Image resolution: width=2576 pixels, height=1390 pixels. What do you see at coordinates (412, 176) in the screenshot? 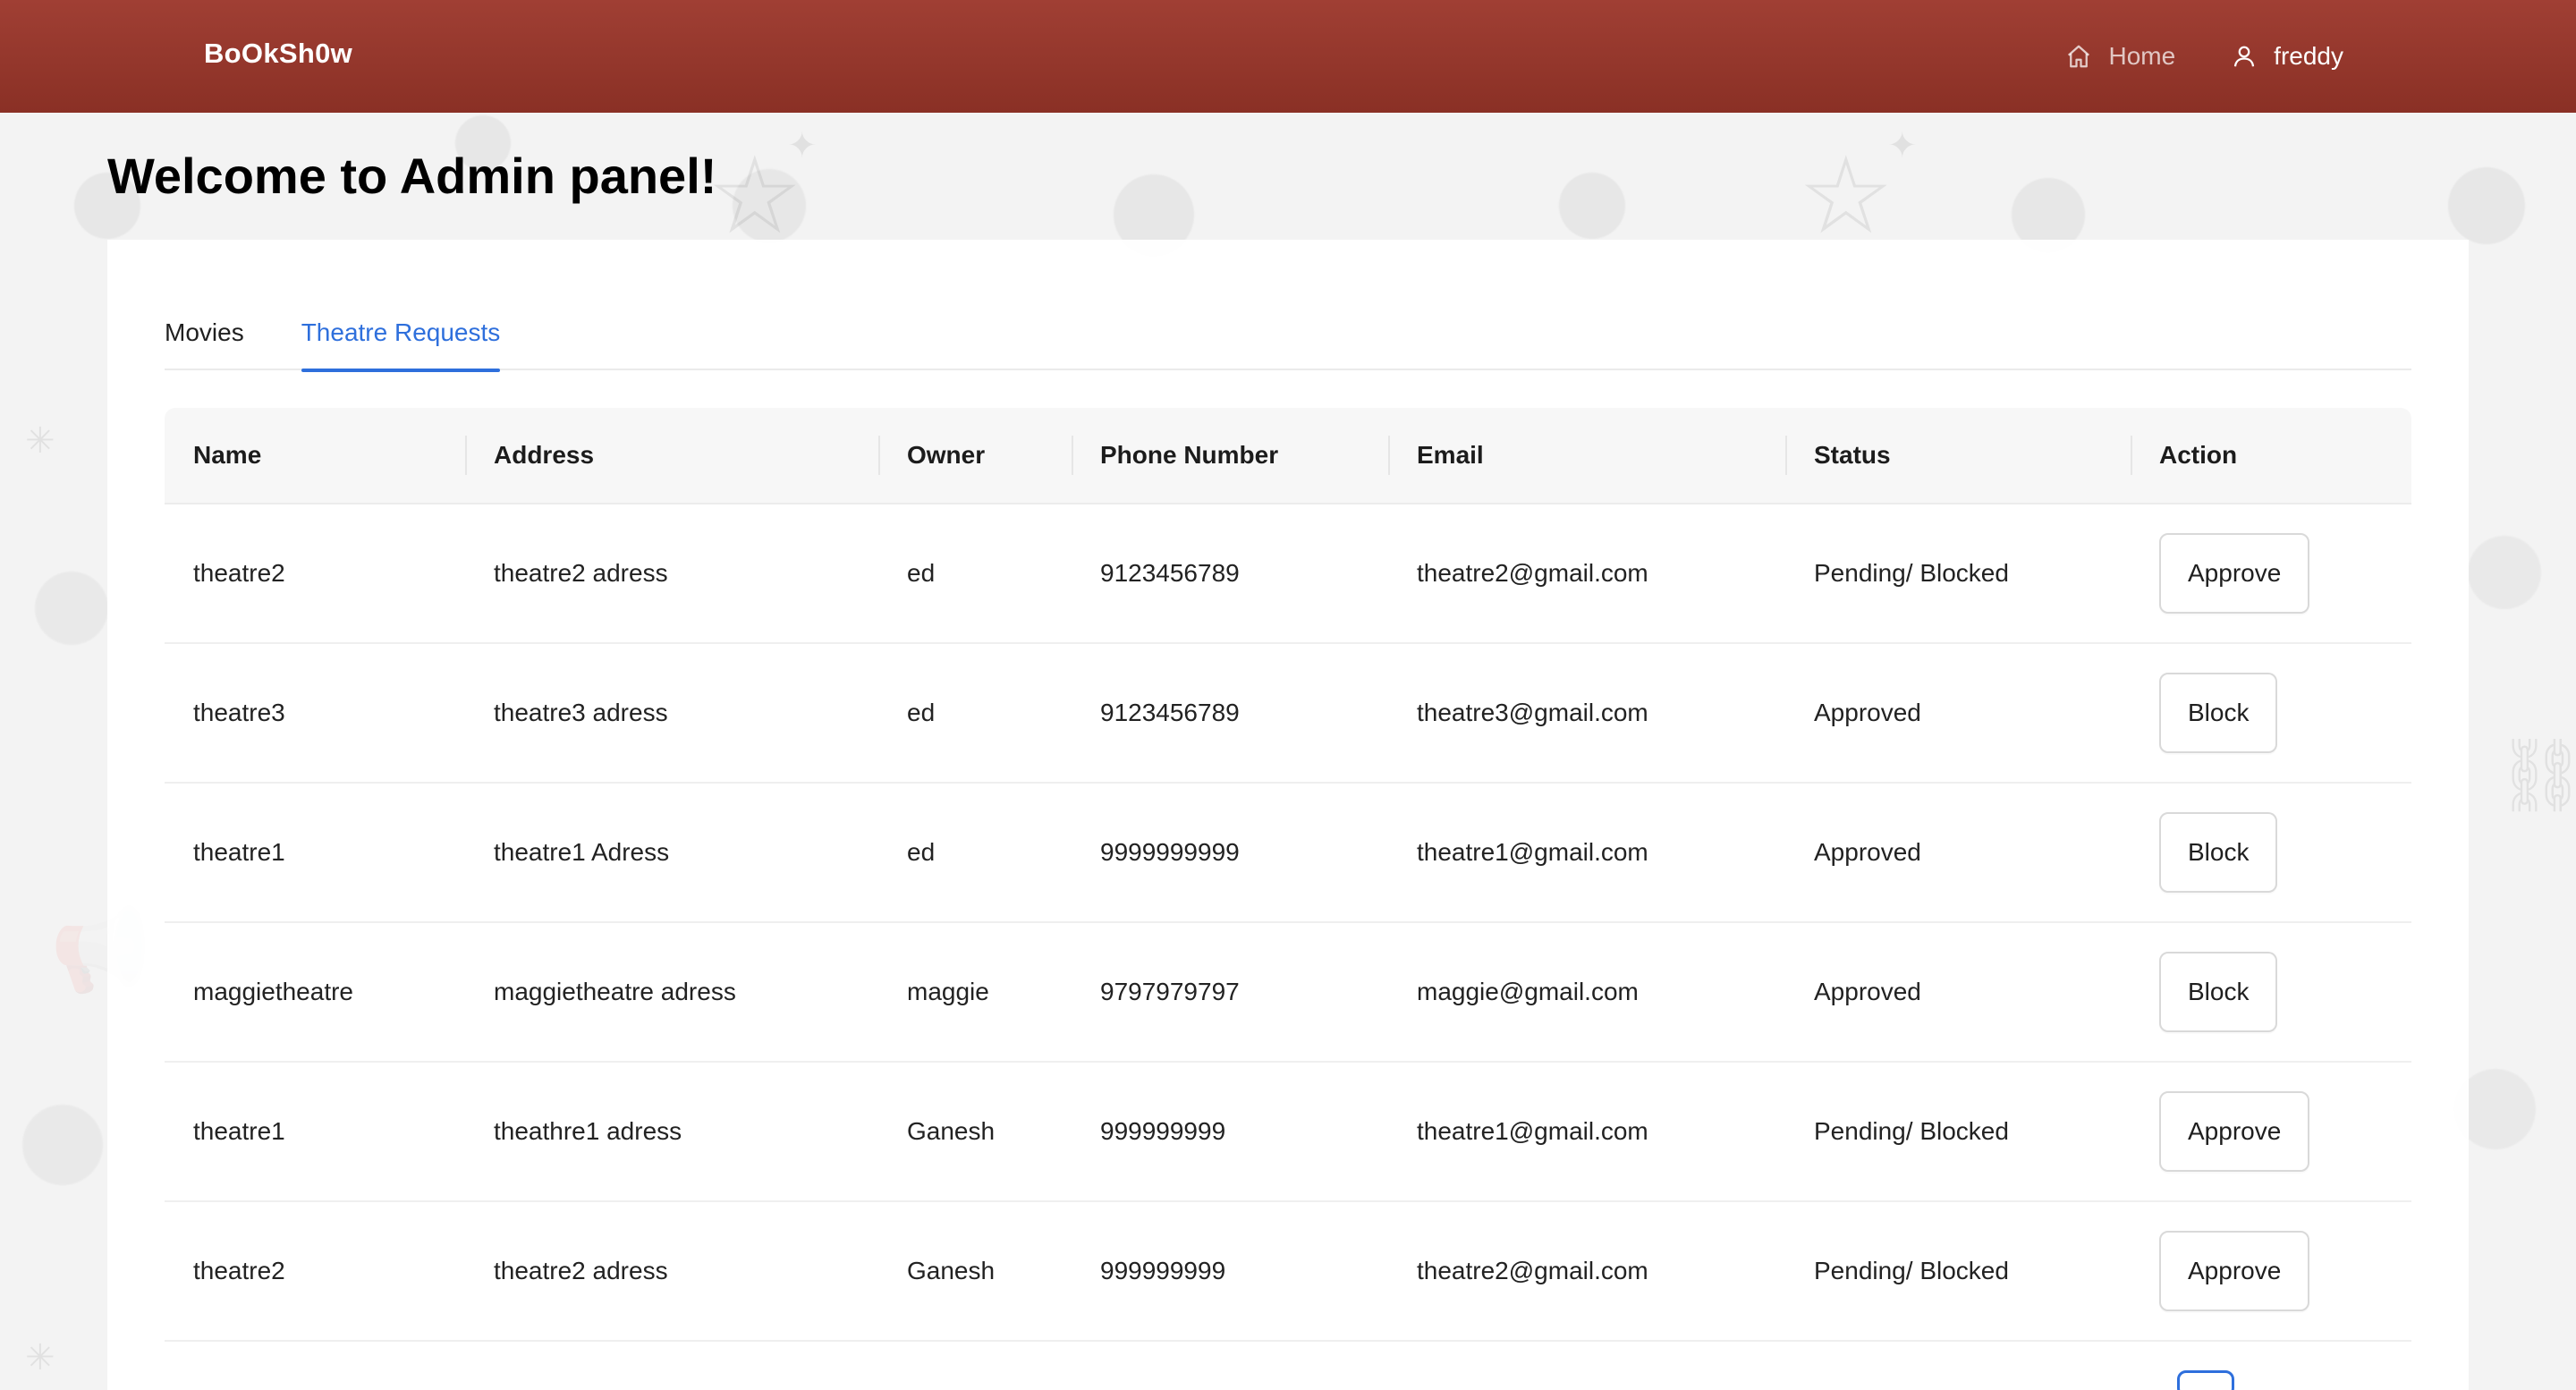
I see `page-title: Welcome to Admin panel!` at bounding box center [412, 176].